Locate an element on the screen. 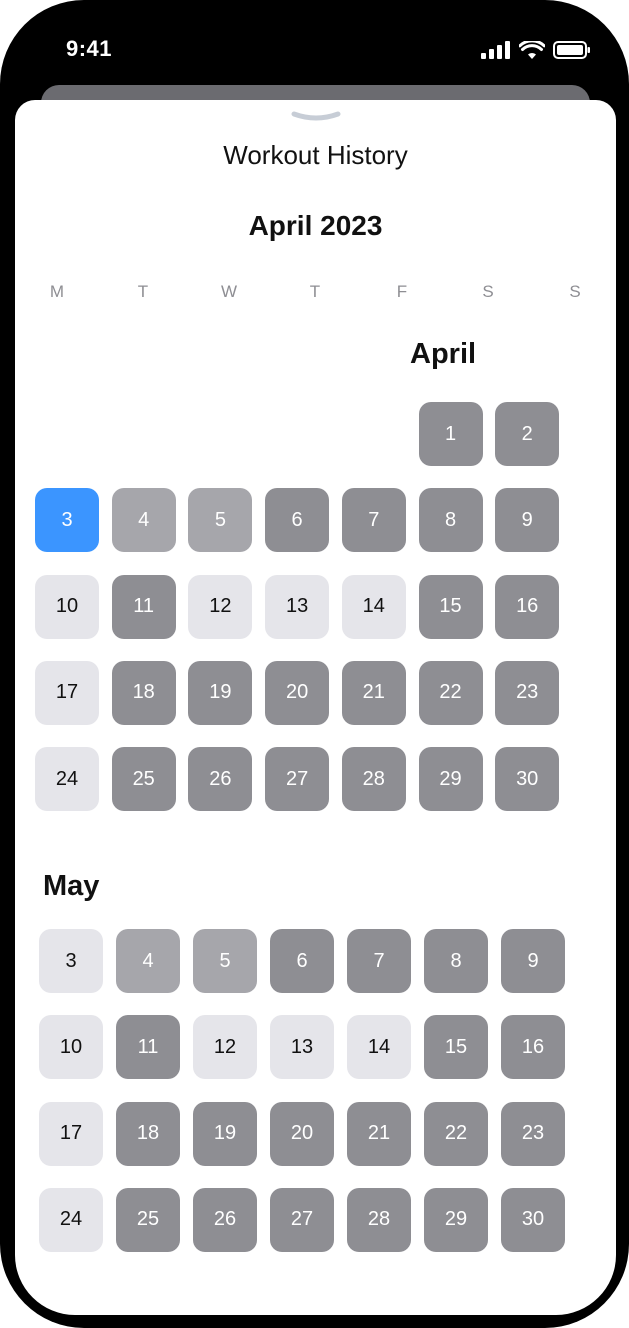  day-cell: 9 is located at coordinates (533, 961).